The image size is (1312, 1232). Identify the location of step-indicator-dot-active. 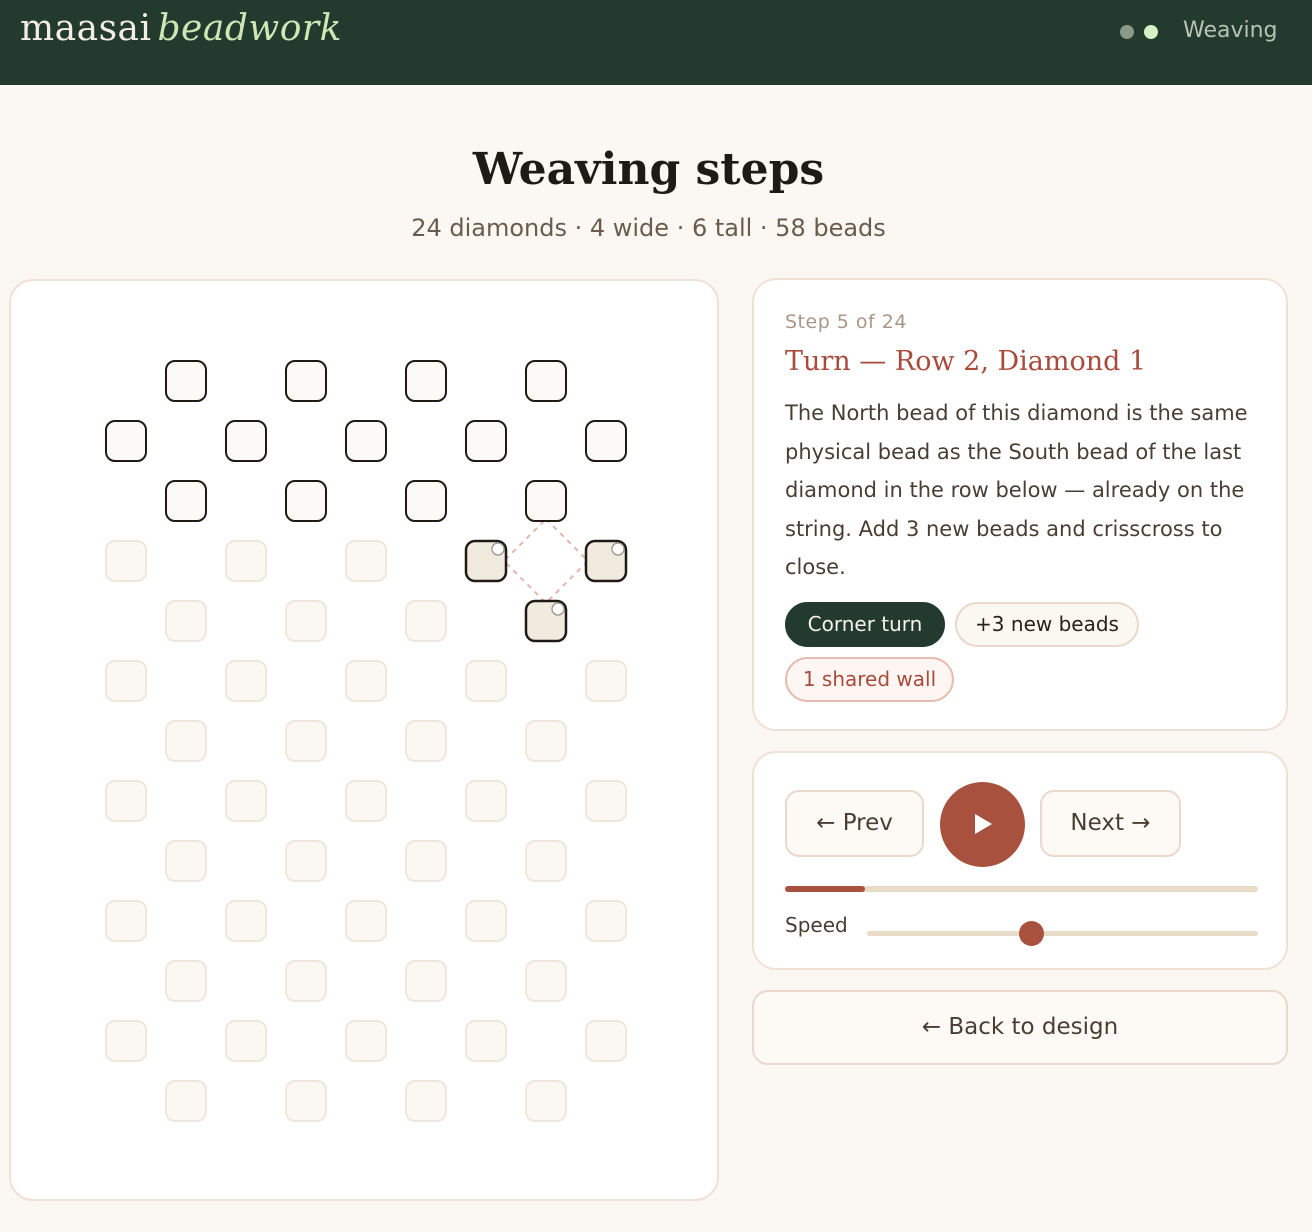
(1151, 32).